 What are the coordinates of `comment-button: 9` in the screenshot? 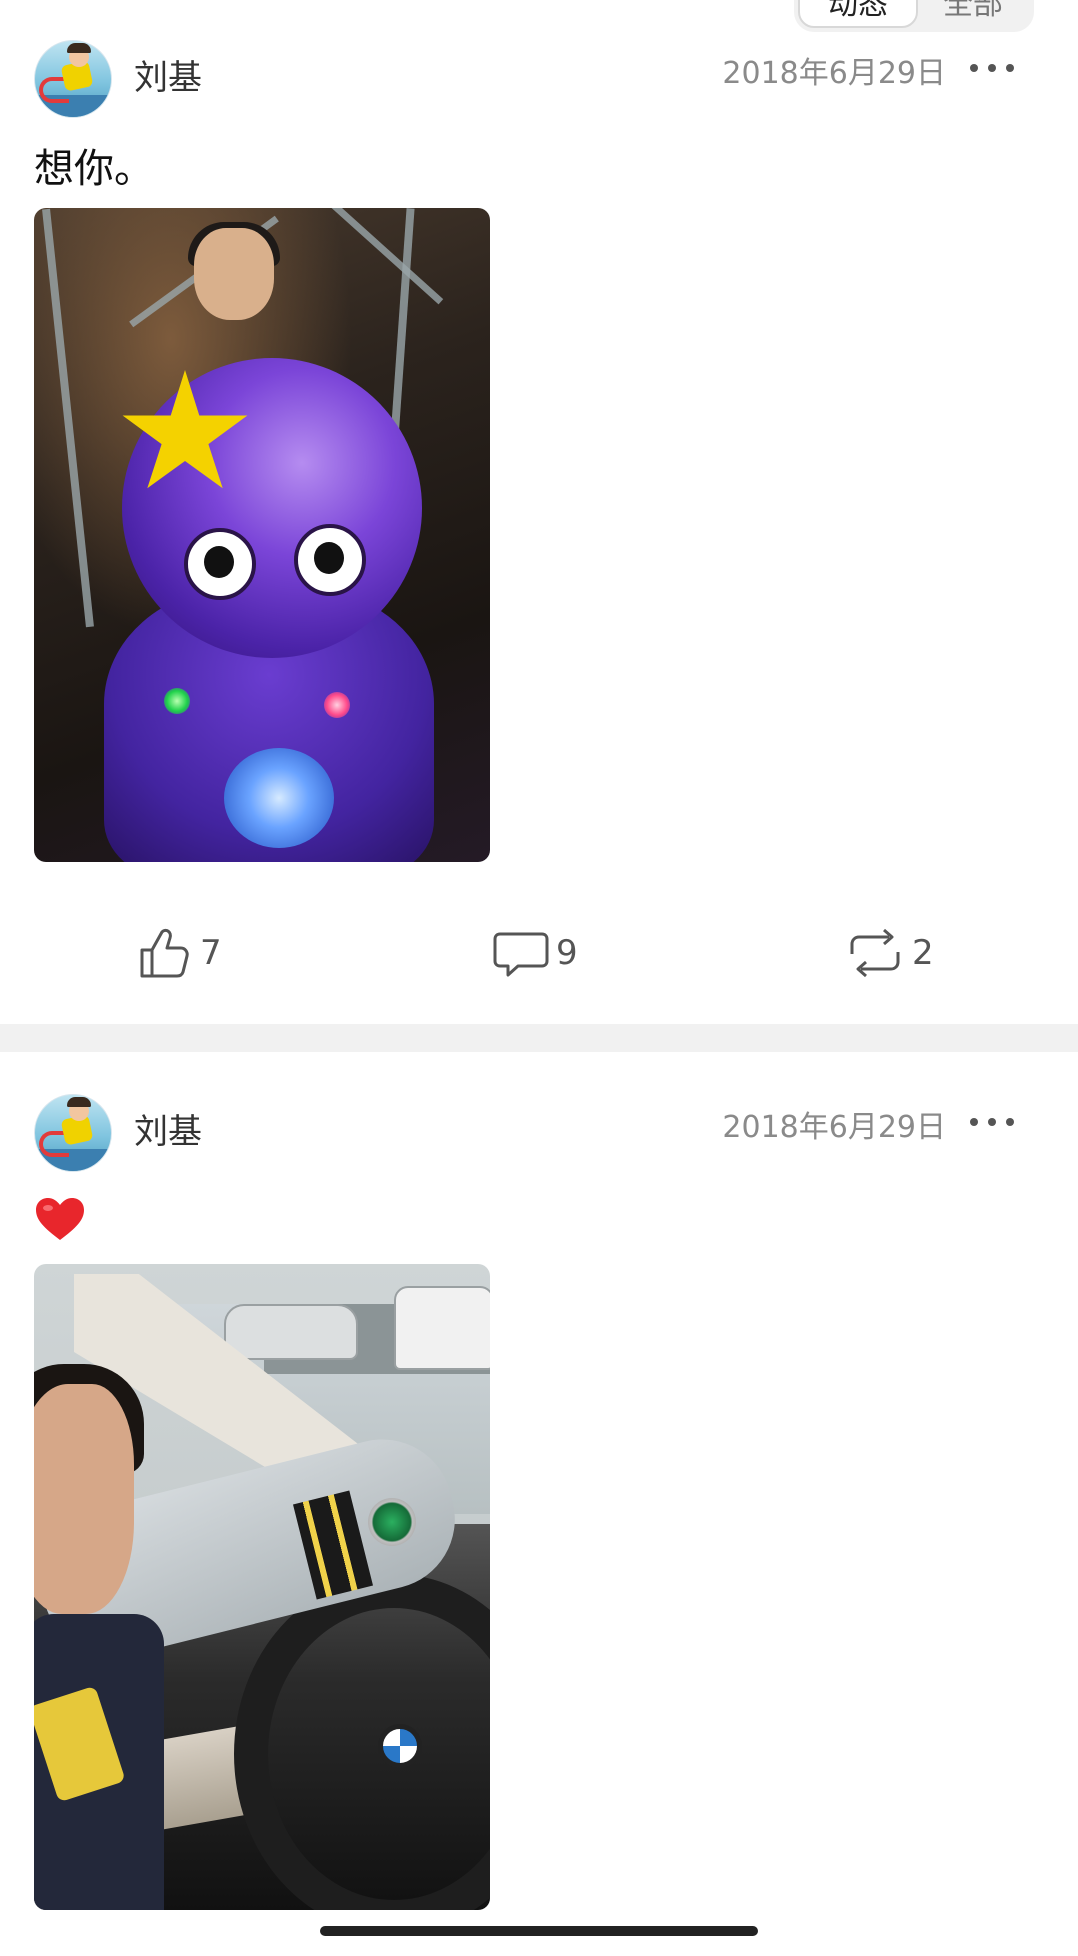 It's located at (535, 953).